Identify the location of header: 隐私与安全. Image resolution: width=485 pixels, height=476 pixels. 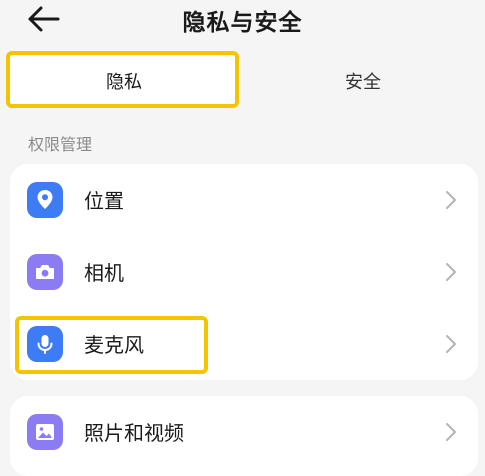
(242, 20).